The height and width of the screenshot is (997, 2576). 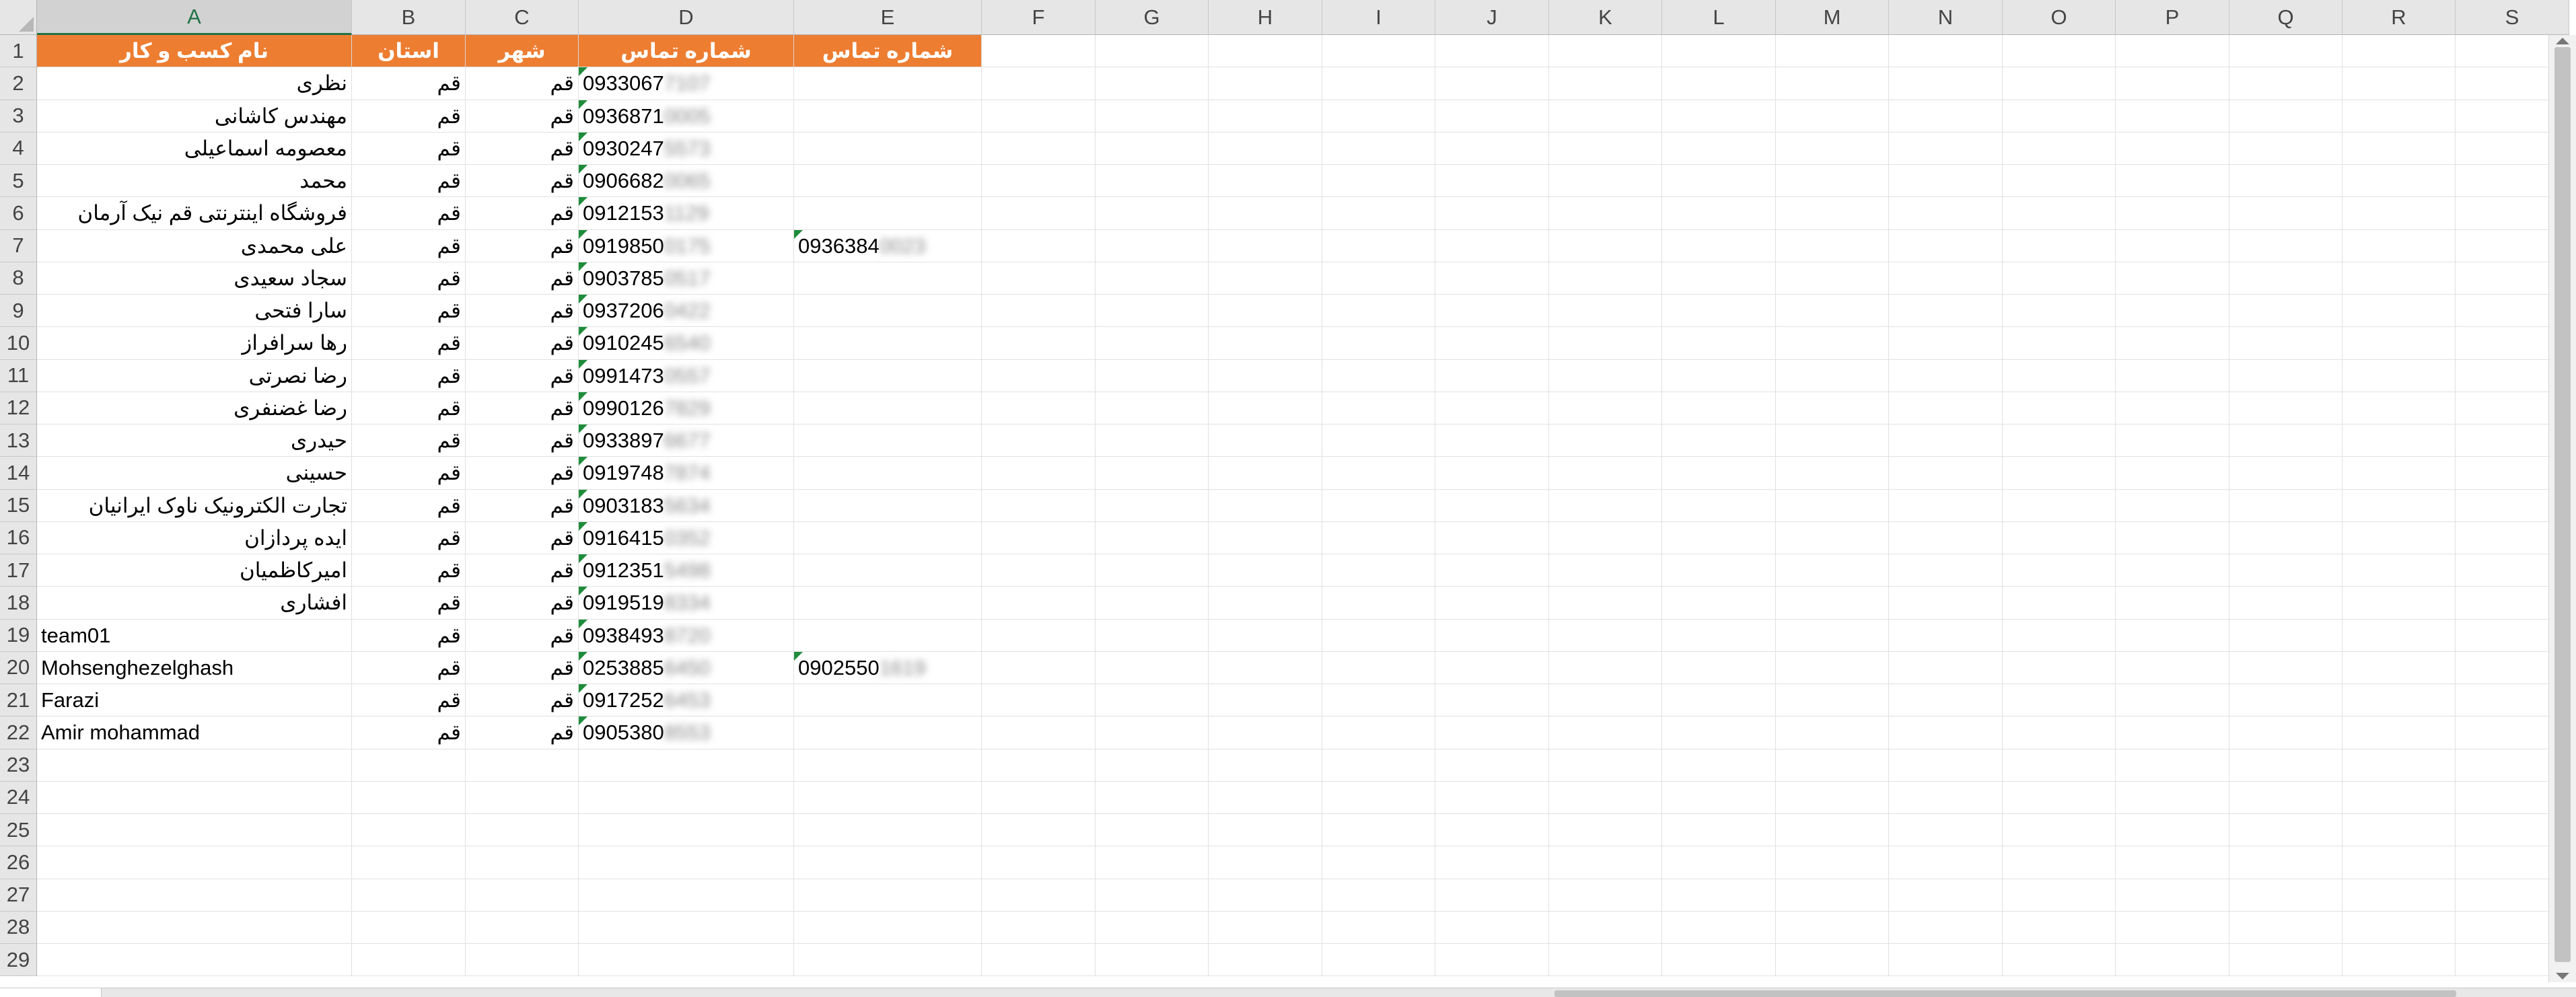 What do you see at coordinates (18, 862) in the screenshot?
I see `row-header: 26` at bounding box center [18, 862].